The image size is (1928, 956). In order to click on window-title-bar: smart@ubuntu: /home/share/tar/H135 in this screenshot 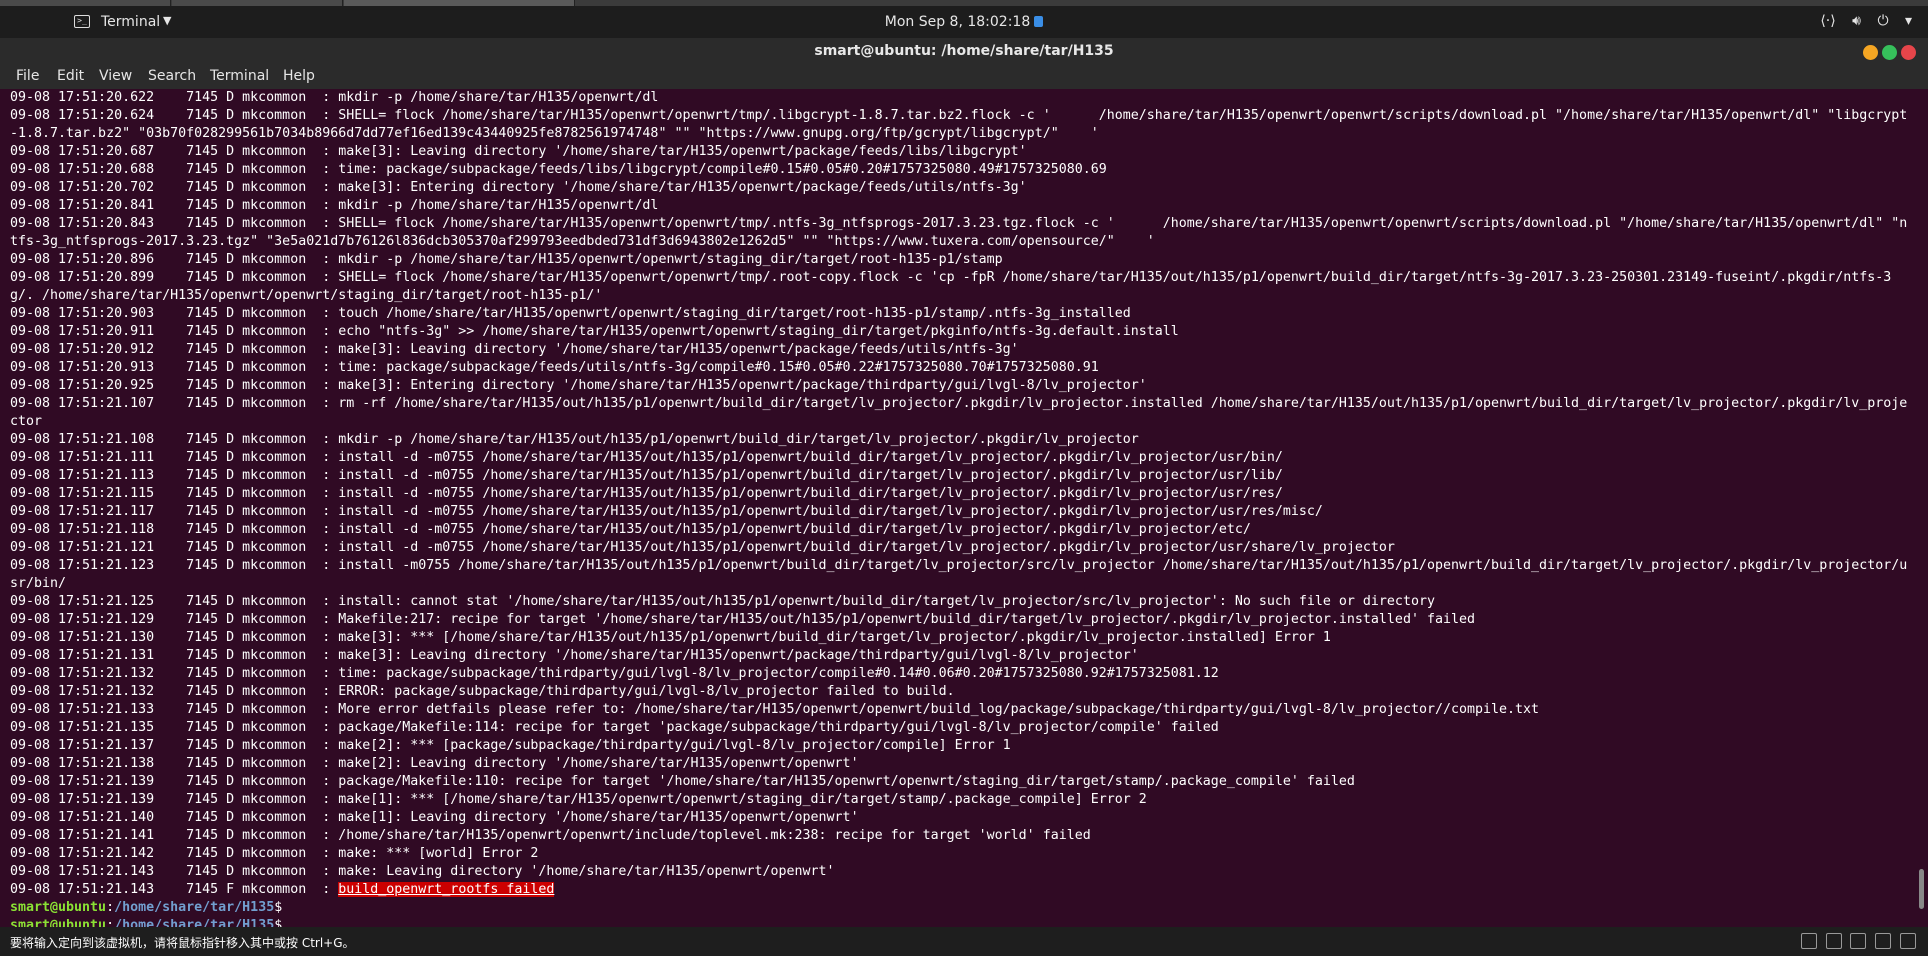, I will do `click(964, 52)`.